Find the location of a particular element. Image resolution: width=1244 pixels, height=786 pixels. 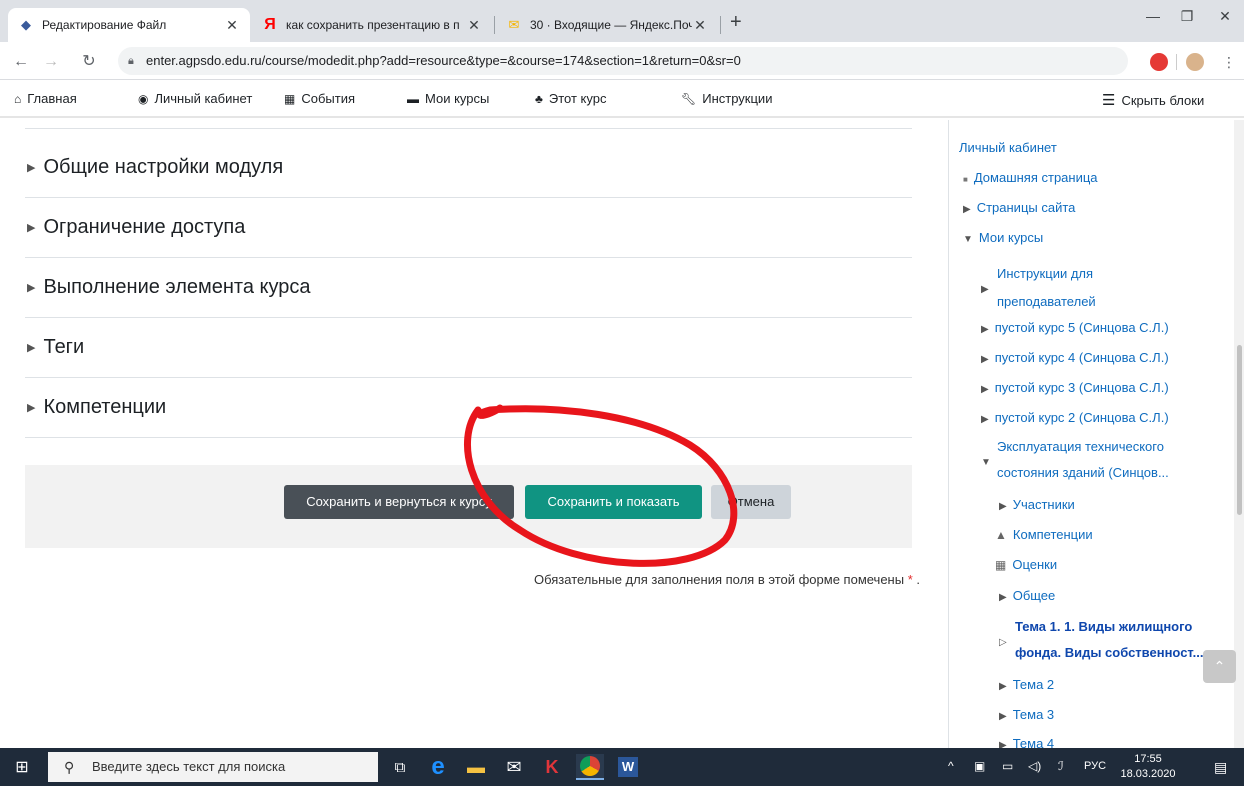

sidebar-course-5: ▶ пустой курс 5 (Синцова С.Л.) is located at coordinates (1075, 327).